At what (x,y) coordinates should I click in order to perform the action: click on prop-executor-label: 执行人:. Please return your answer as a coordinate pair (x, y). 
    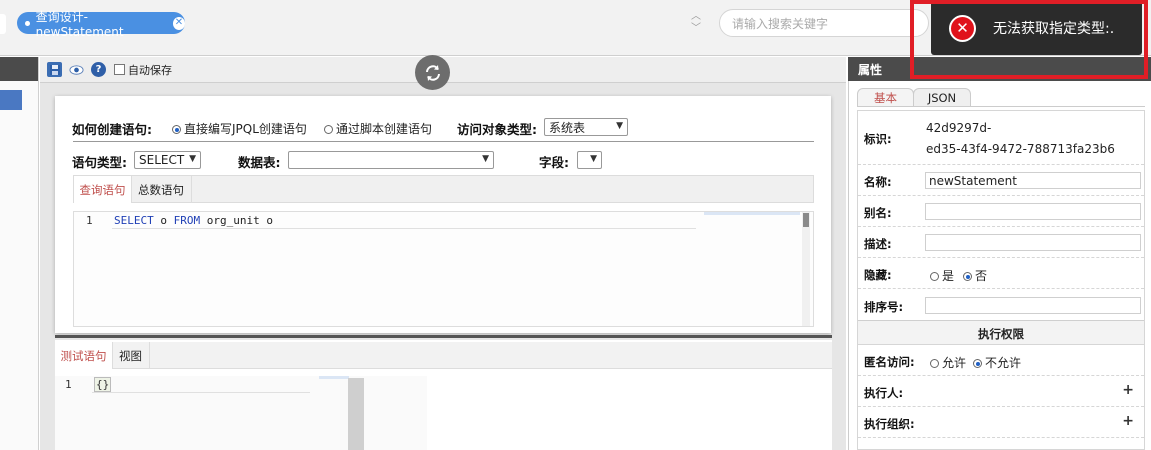
    Looking at the image, I should click on (884, 393).